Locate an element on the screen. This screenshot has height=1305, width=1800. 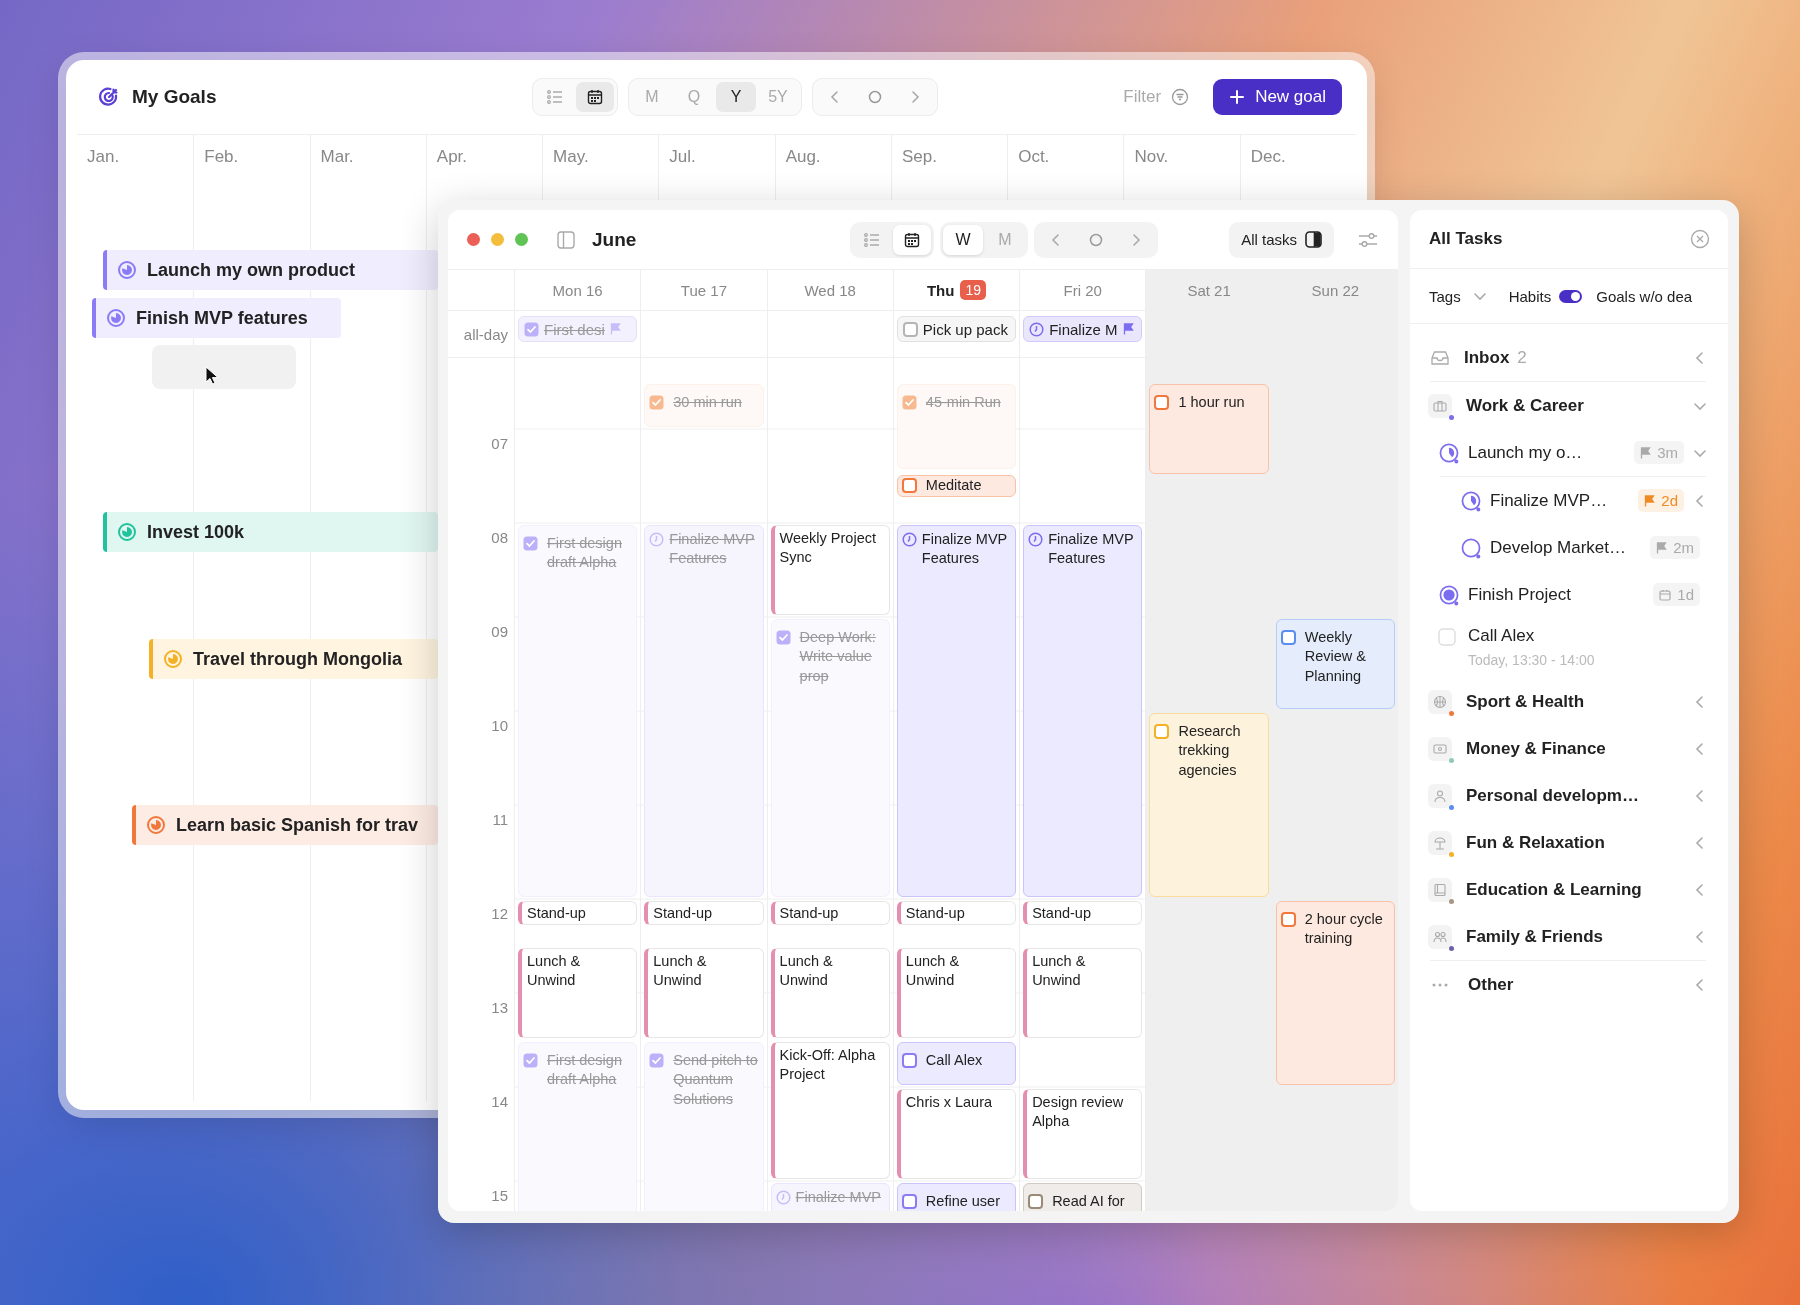
task-block: Read AI for is located at coordinates (1083, 1196).